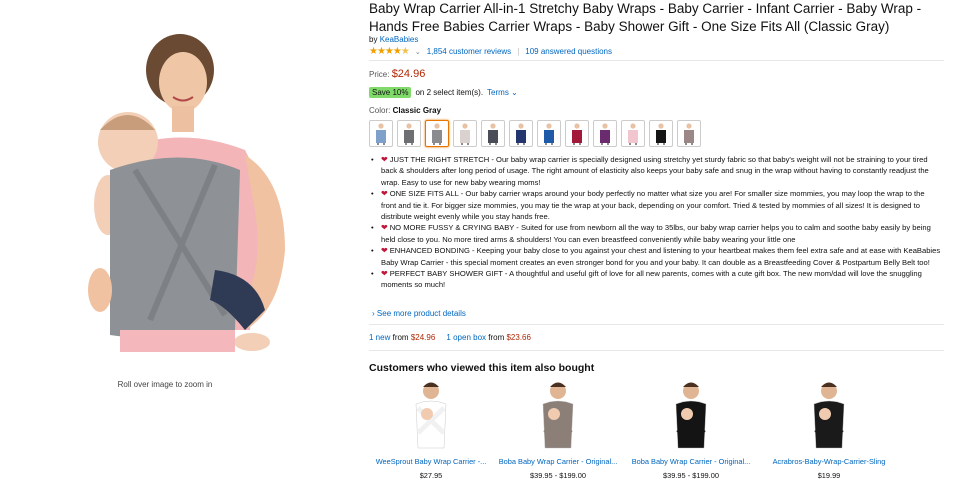  I want to click on promotion-row: Save 10% on 2 select item(s). Terms ⌄, so click(443, 92).